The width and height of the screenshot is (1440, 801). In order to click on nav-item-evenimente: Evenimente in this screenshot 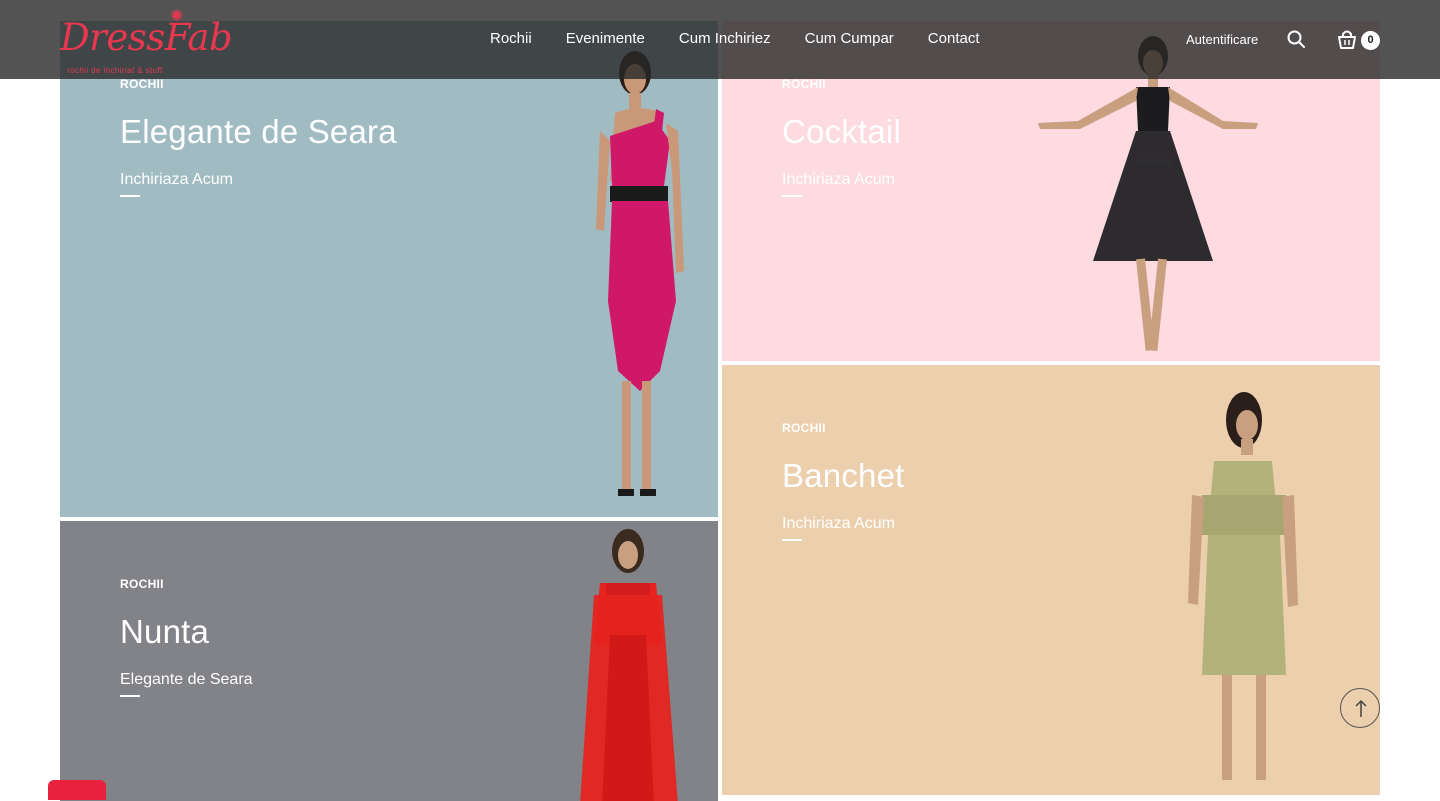, I will do `click(605, 38)`.